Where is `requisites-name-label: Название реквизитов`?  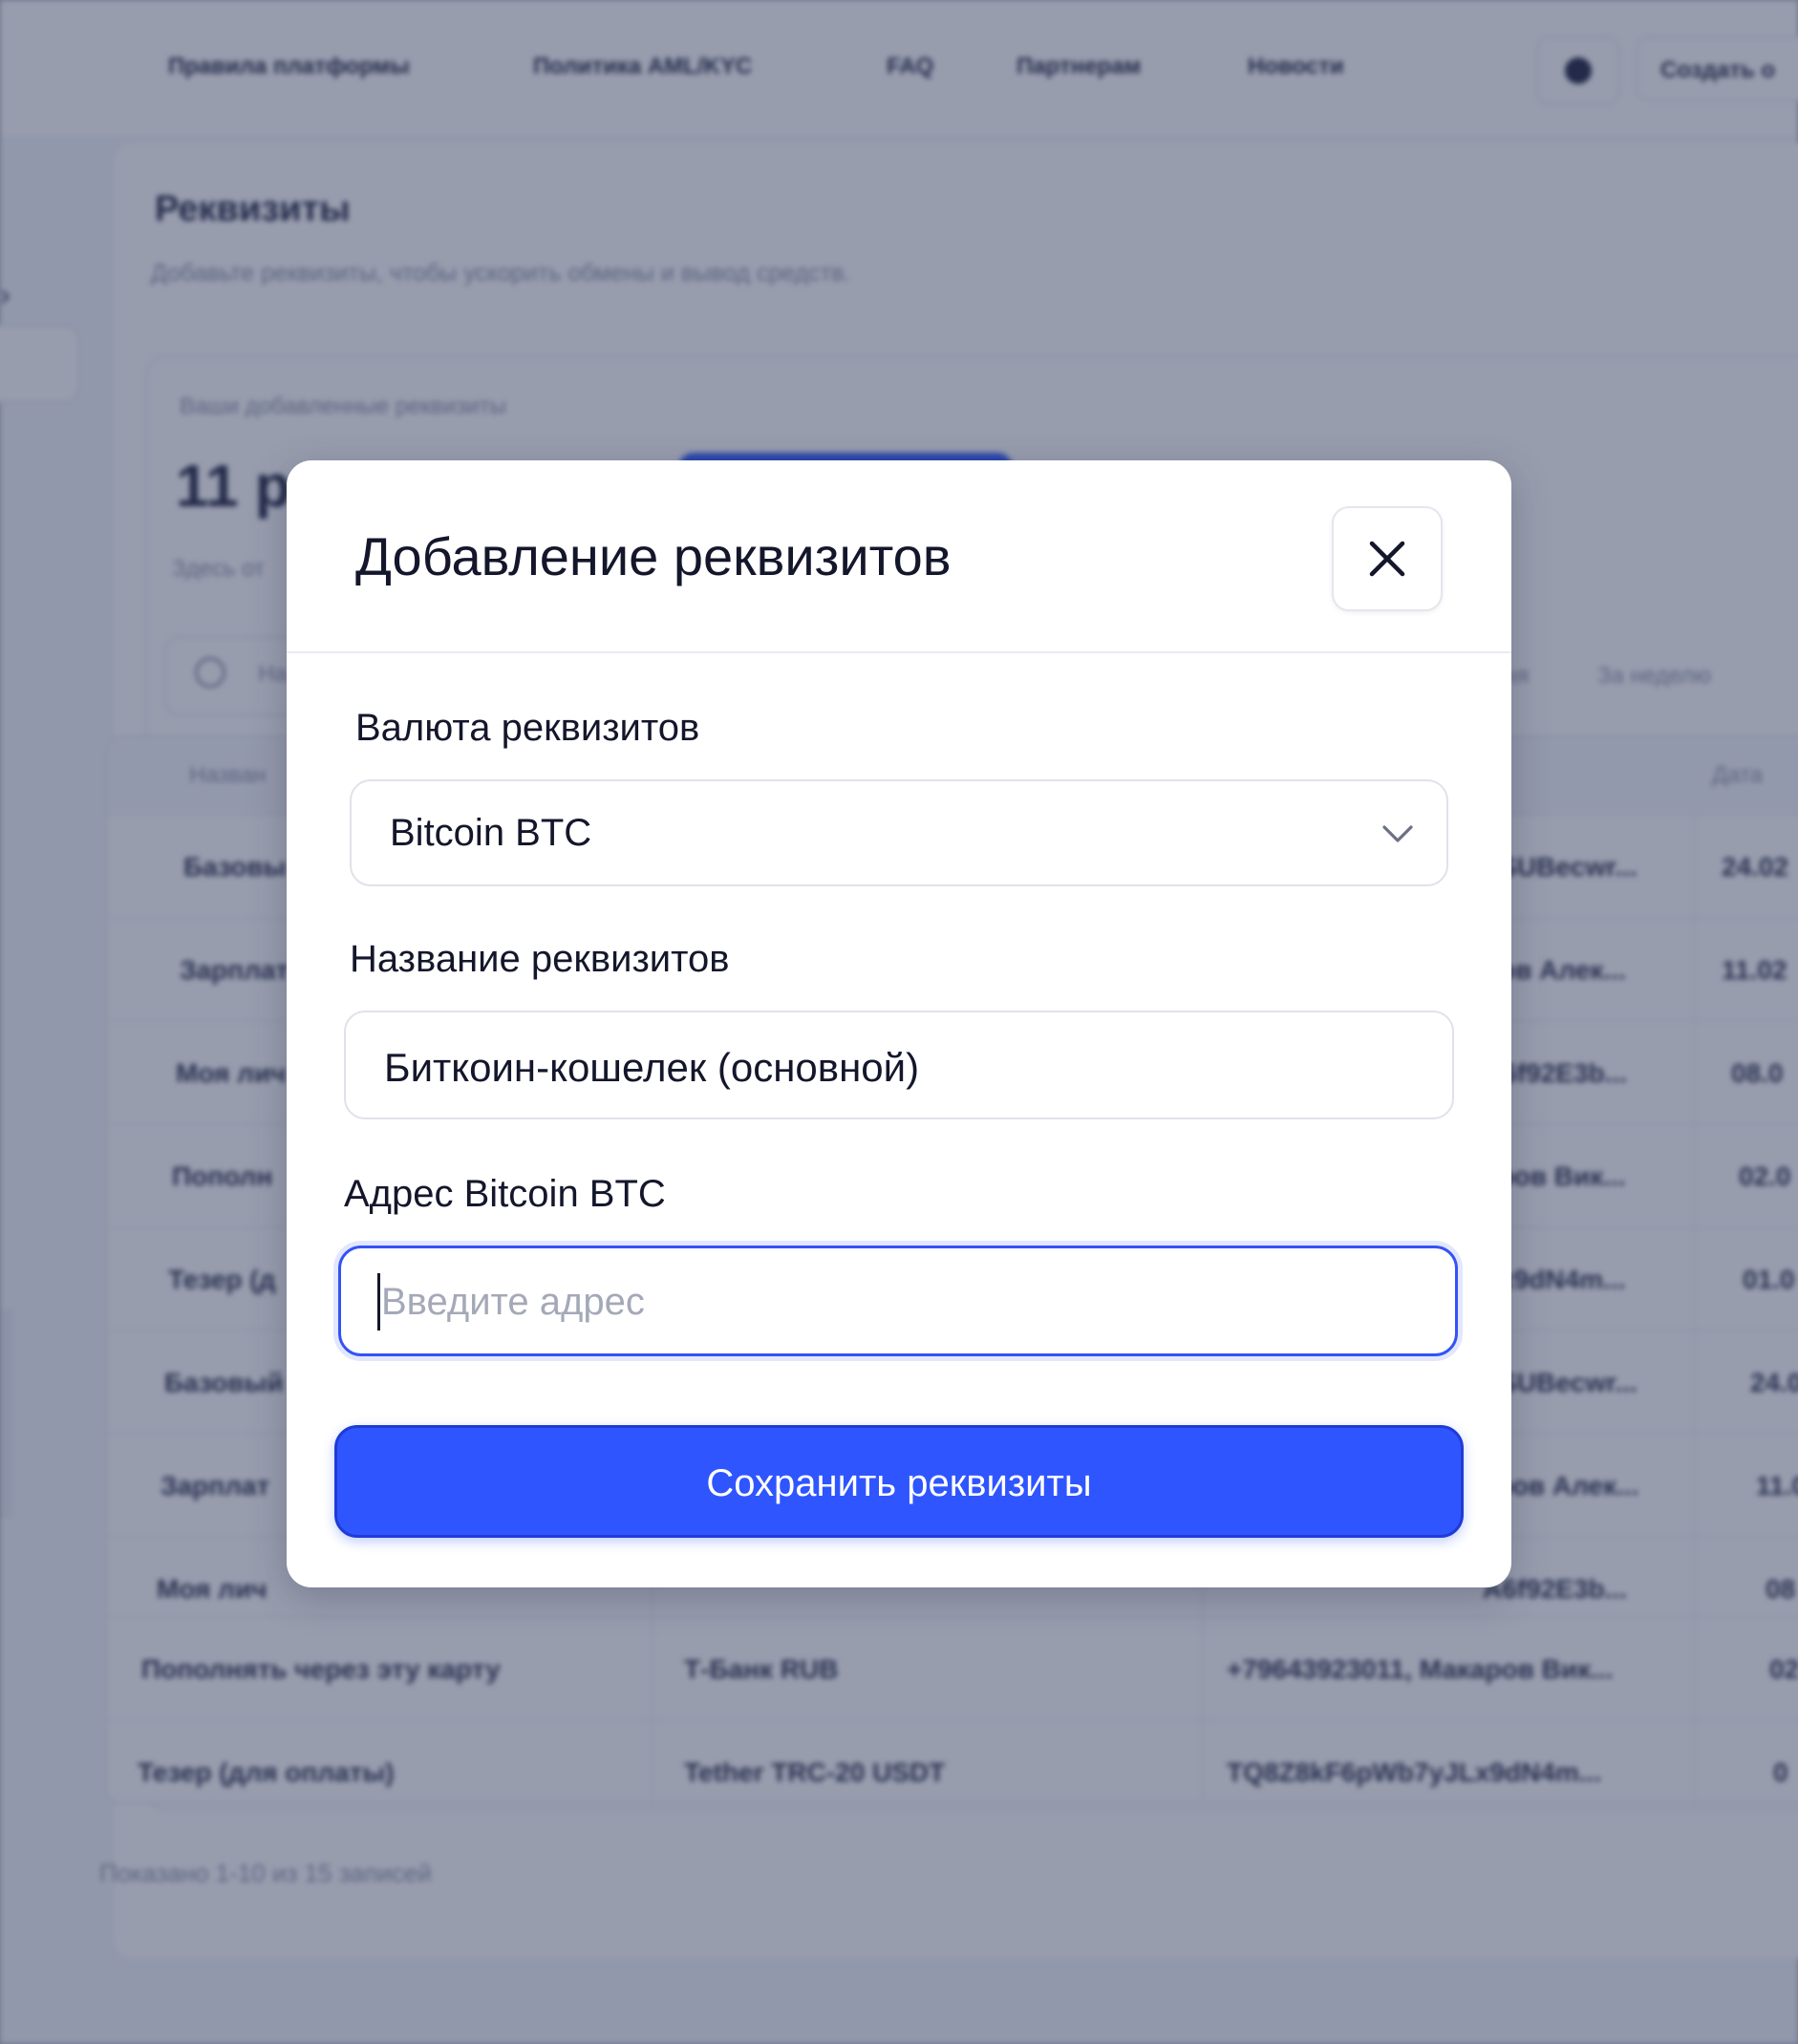
requisites-name-label: Название реквизитов is located at coordinates (540, 959).